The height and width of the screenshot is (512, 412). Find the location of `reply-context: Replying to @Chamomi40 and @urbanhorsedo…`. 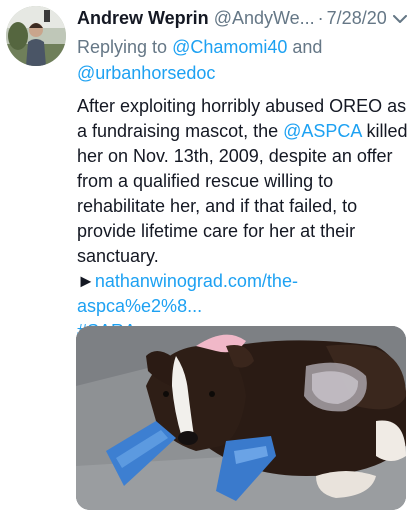

reply-context: Replying to @Chamomi40 and @urbanhorsedo… is located at coordinates (243, 60).